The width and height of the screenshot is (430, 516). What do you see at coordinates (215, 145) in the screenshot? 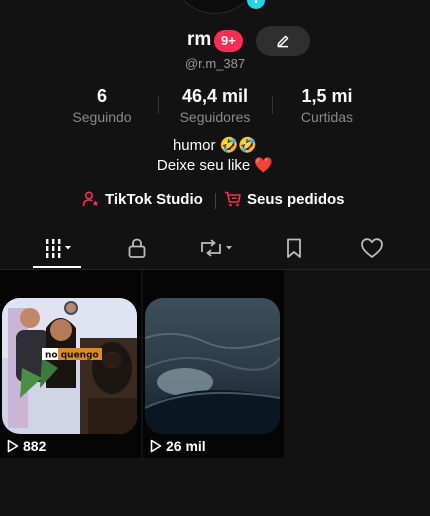
I see `bio-line: humor 🤣🤣` at bounding box center [215, 145].